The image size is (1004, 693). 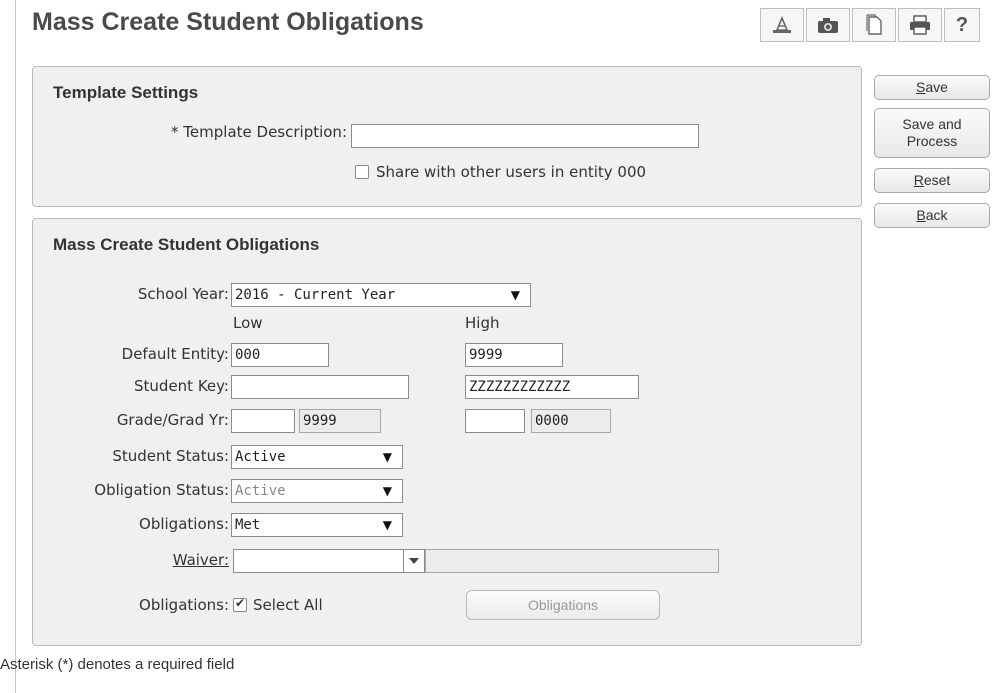 What do you see at coordinates (828, 25) in the screenshot?
I see `camera-icon` at bounding box center [828, 25].